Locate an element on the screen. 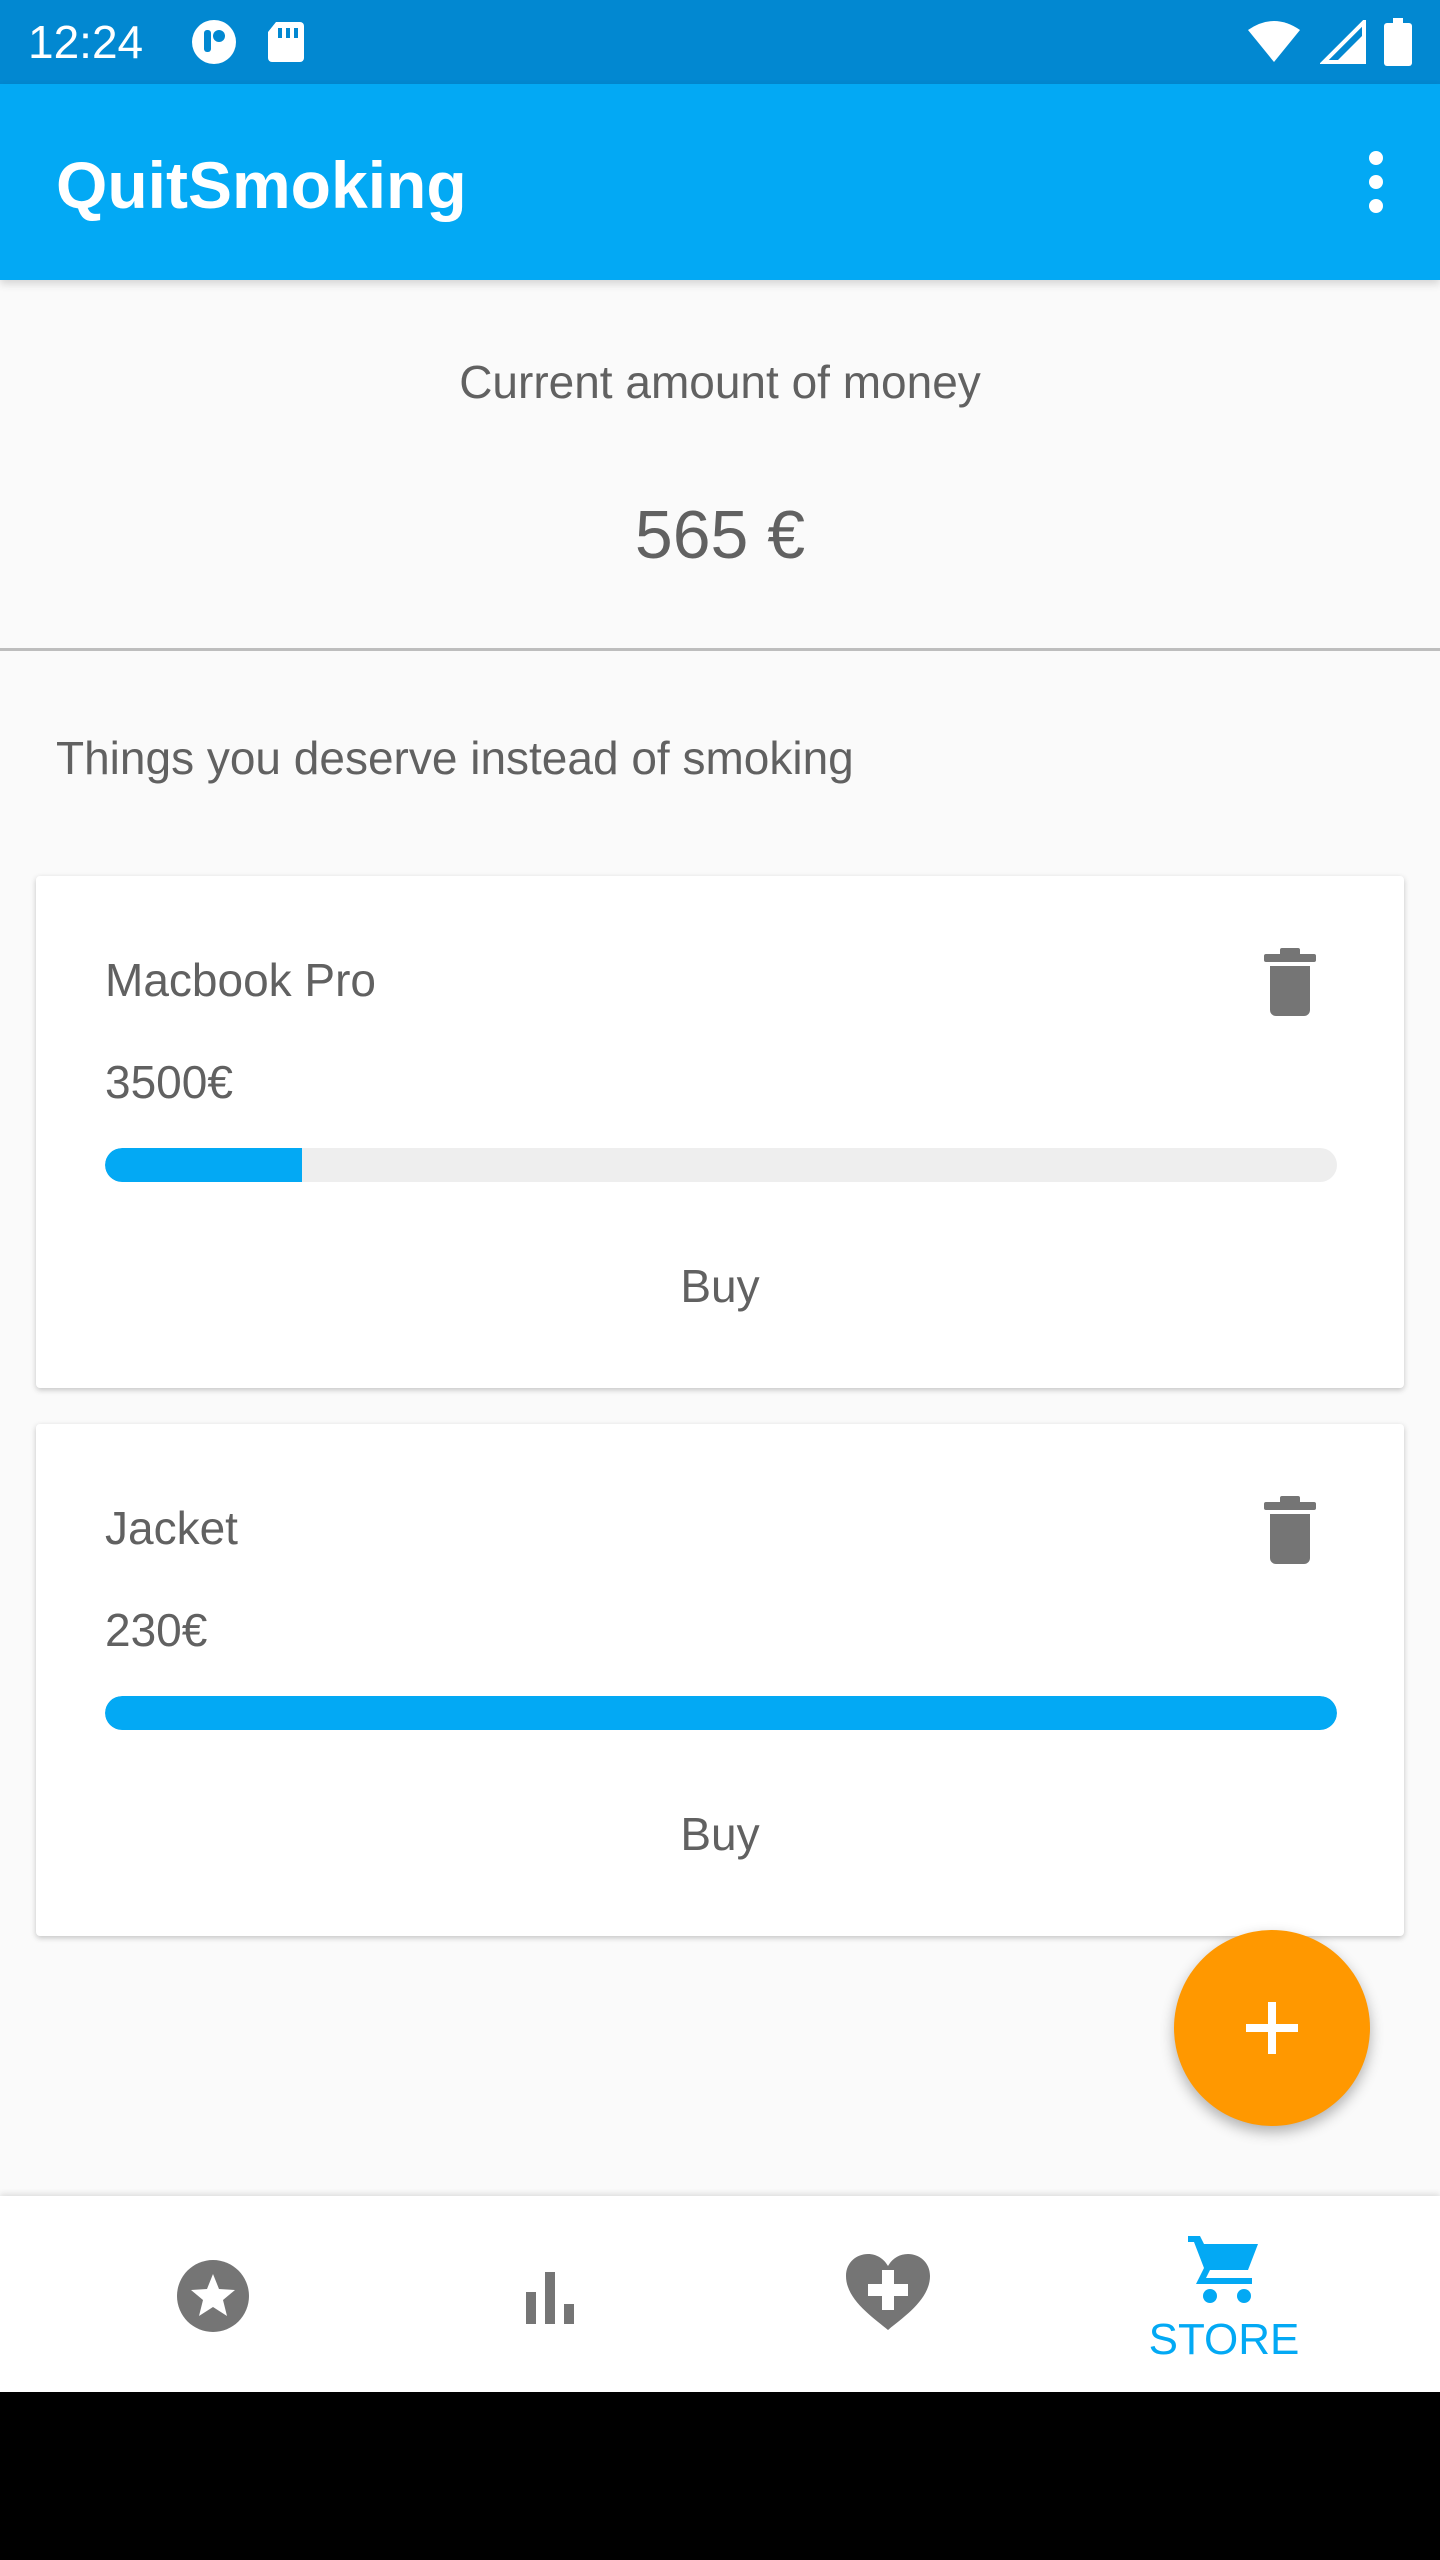  bottom-navigation: STORE is located at coordinates (720, 2294).